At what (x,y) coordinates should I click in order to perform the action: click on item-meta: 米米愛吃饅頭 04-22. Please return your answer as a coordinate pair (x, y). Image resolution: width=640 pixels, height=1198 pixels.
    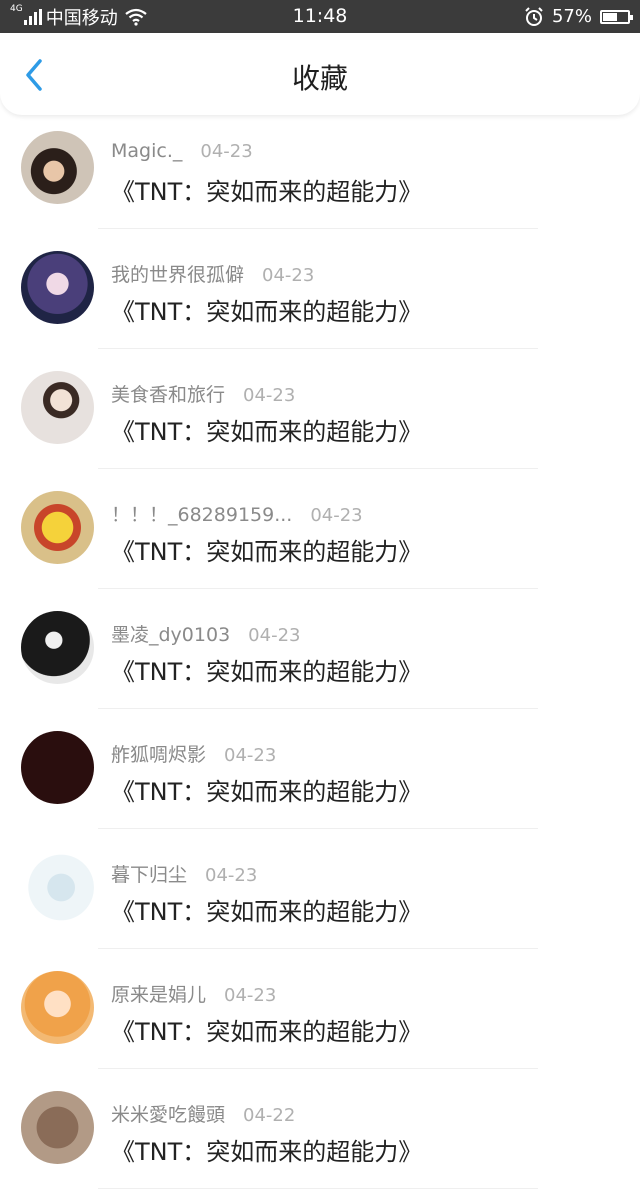
    Looking at the image, I should click on (203, 1113).